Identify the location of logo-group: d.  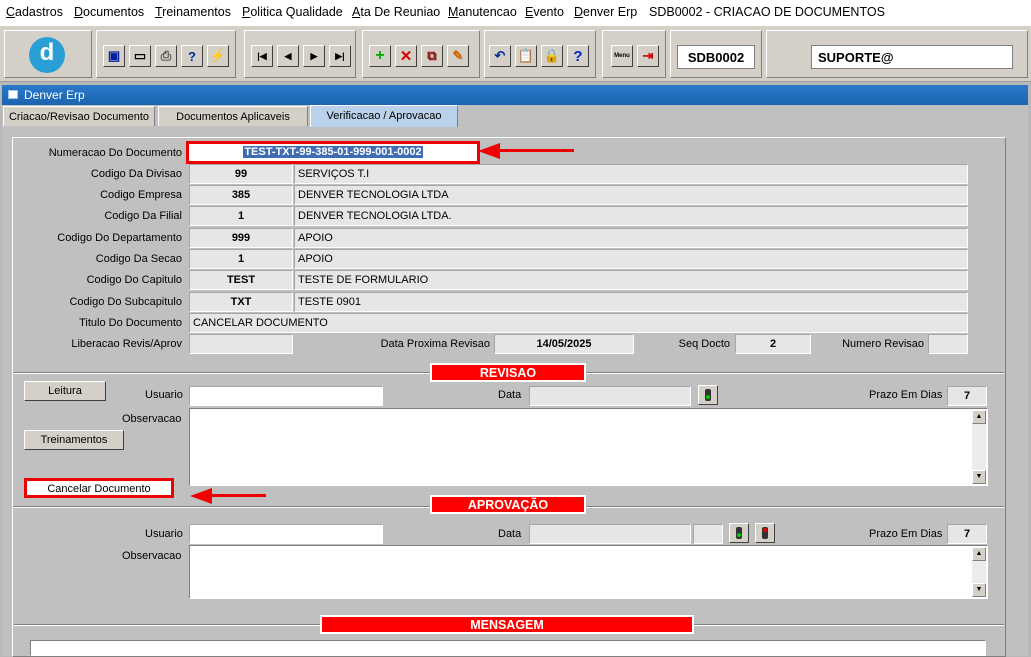
(48, 54).